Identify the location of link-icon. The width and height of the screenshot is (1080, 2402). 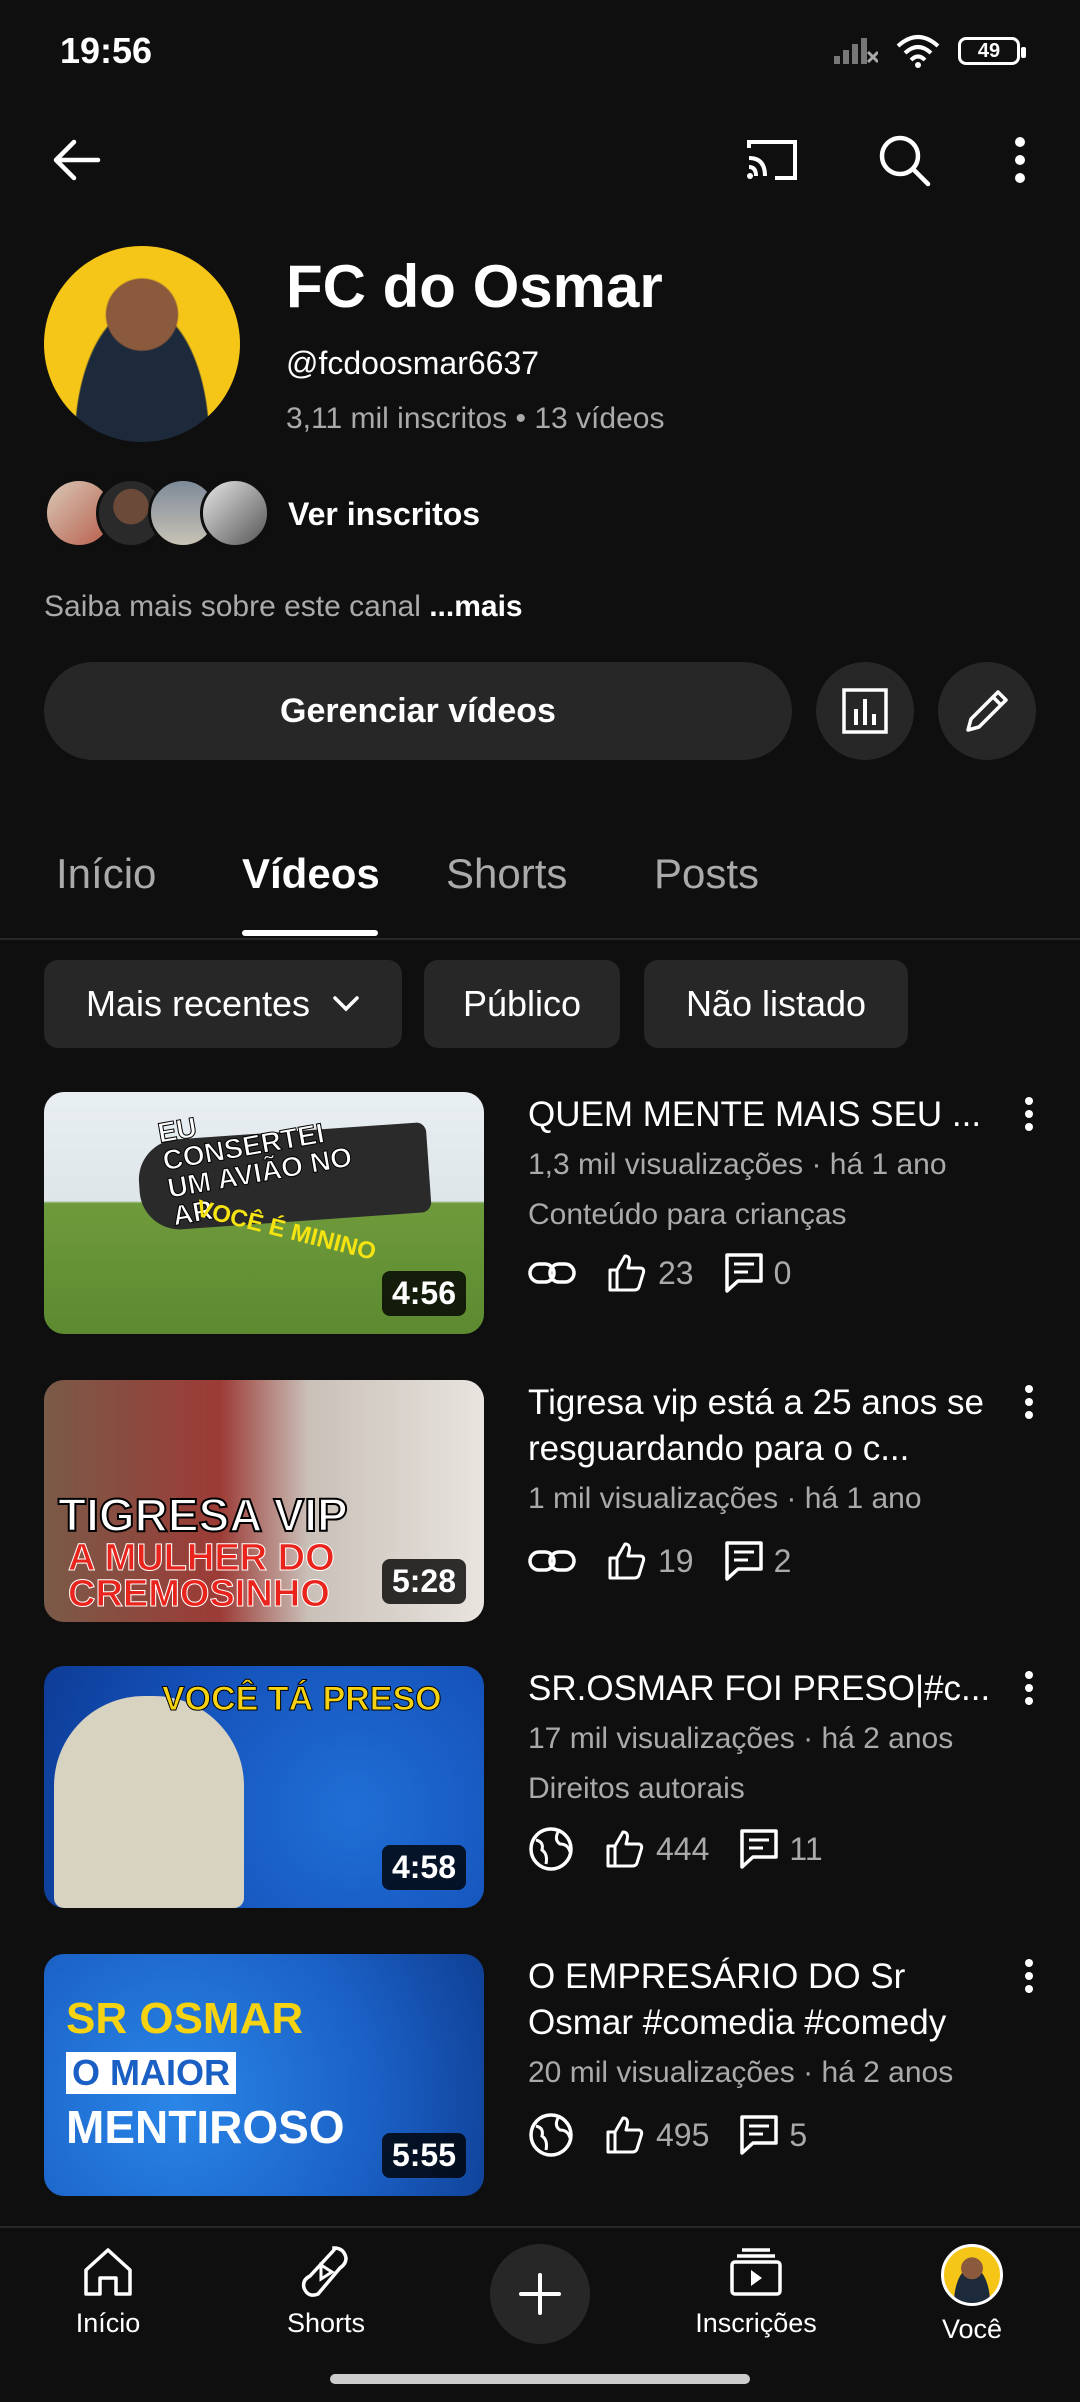
(552, 1273).